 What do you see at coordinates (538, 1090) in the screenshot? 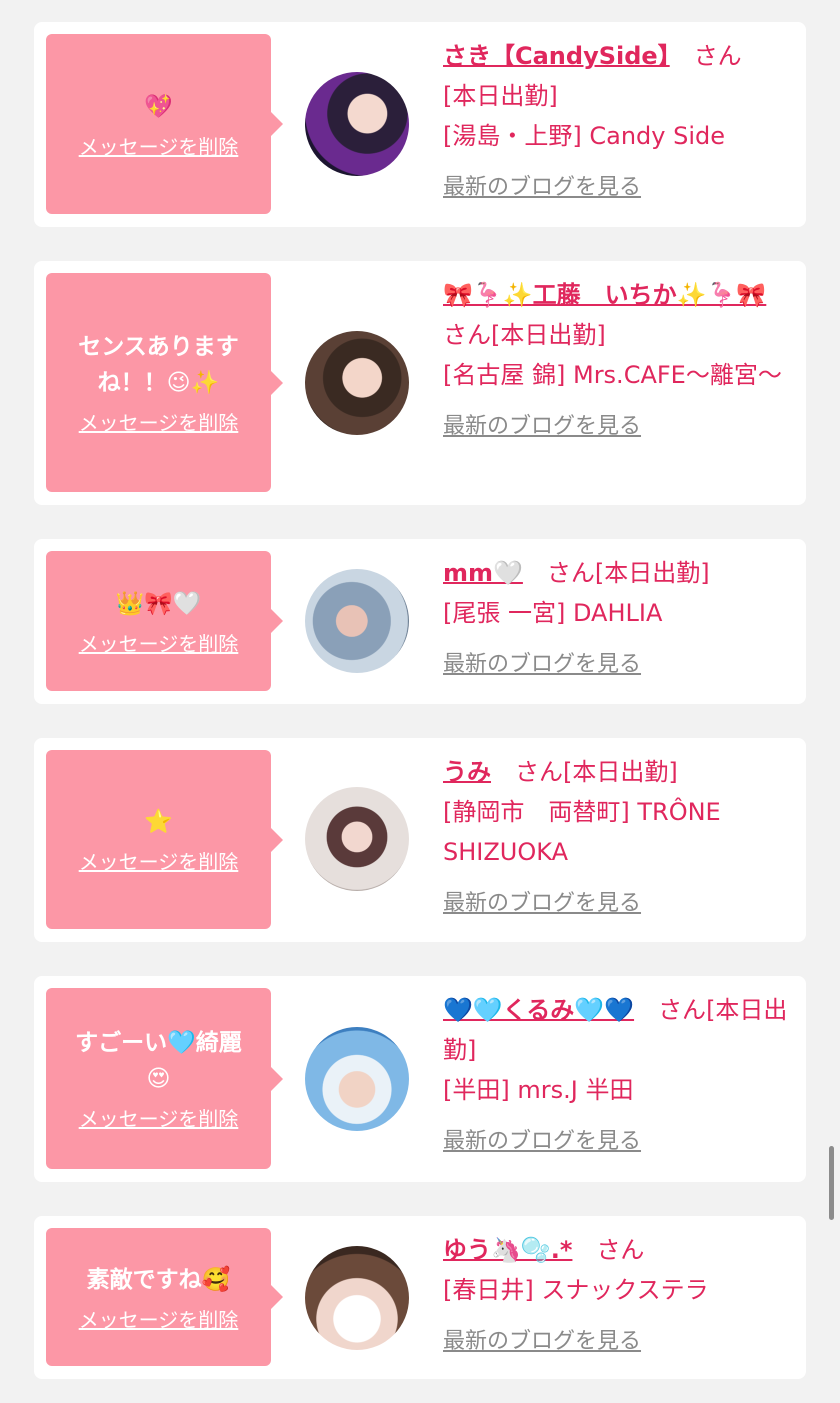
I see `shop-text: [半田] mrs.J 半田` at bounding box center [538, 1090].